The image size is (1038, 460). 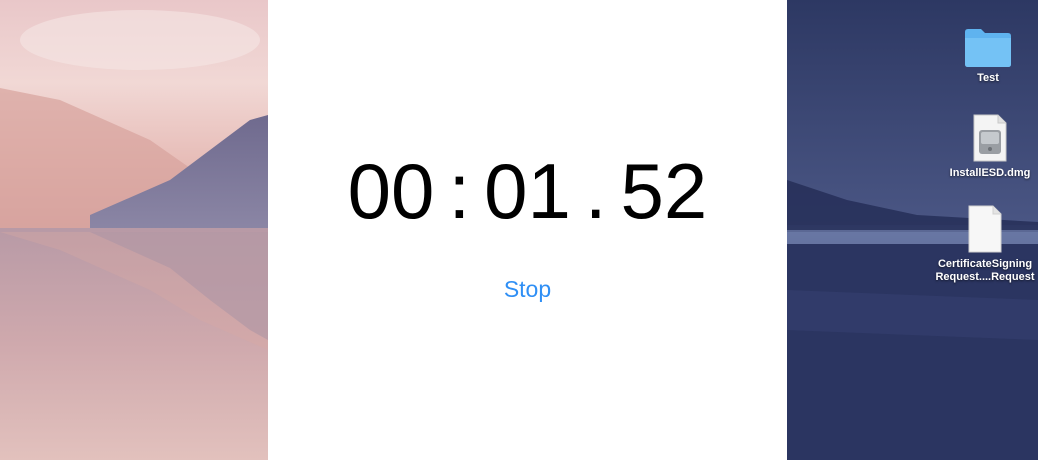 I want to click on stop-button: Stop, so click(x=527, y=289).